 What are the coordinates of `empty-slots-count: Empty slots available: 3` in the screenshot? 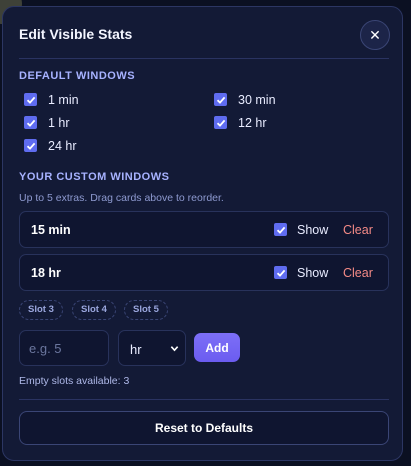 It's located at (74, 381).